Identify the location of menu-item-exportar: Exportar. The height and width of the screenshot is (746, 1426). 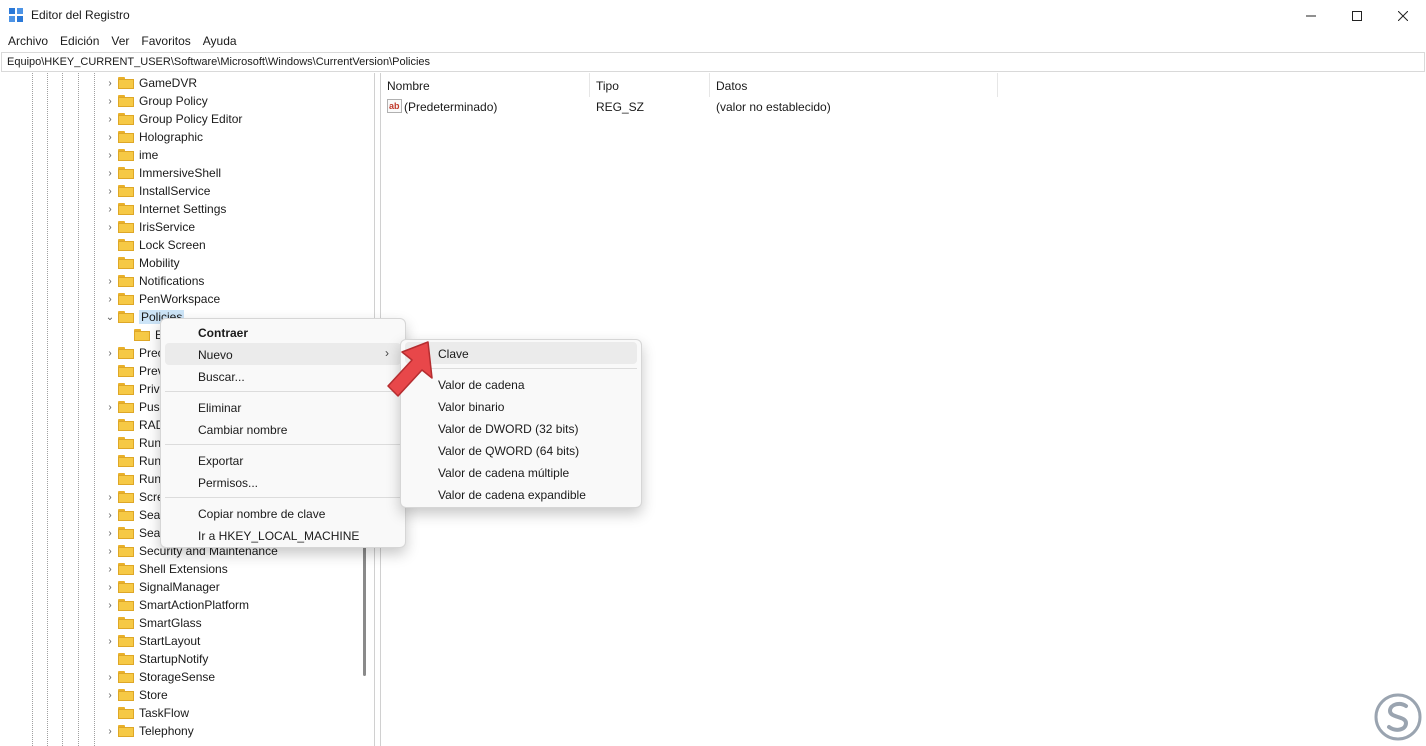
(283, 460).